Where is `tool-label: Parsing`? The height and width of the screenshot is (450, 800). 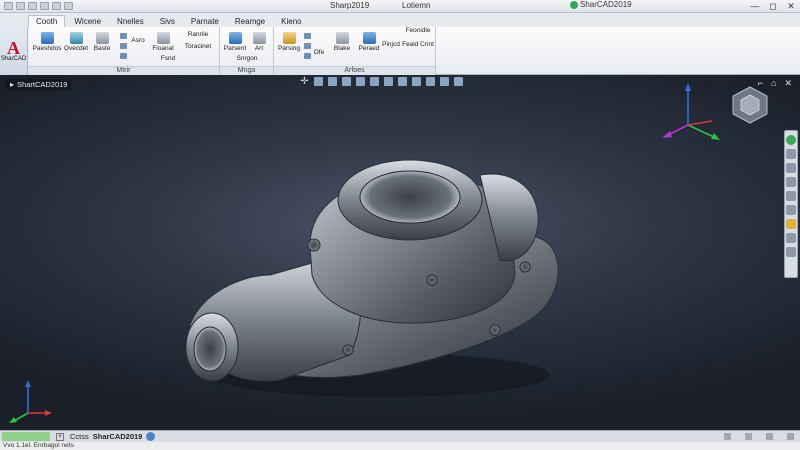
tool-label: Parsing is located at coordinates (289, 48).